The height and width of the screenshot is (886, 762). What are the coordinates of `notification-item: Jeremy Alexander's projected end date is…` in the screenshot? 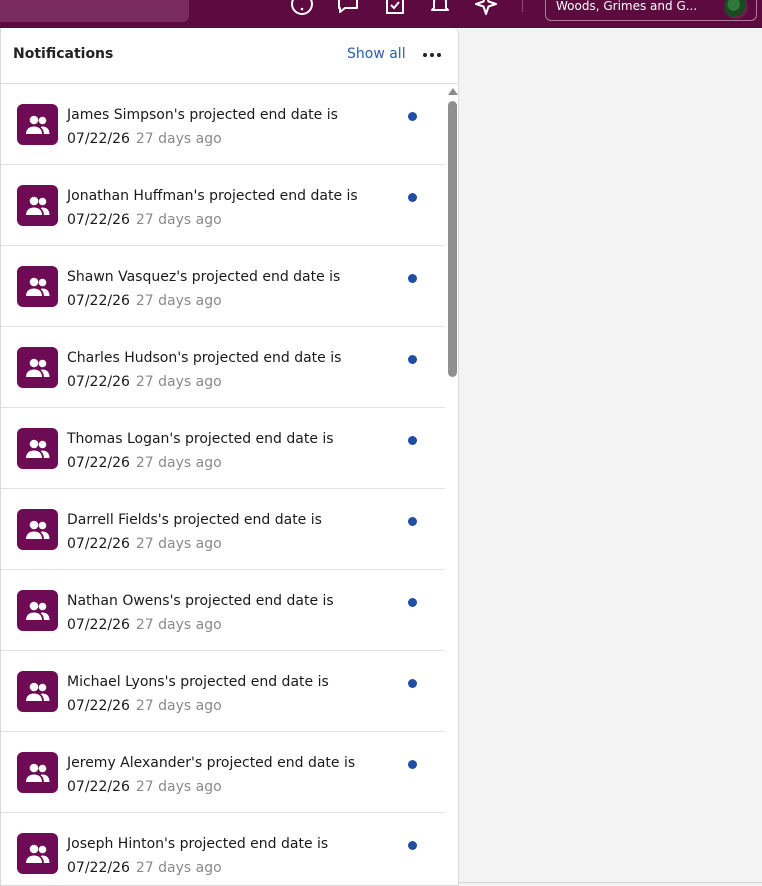 It's located at (223, 772).